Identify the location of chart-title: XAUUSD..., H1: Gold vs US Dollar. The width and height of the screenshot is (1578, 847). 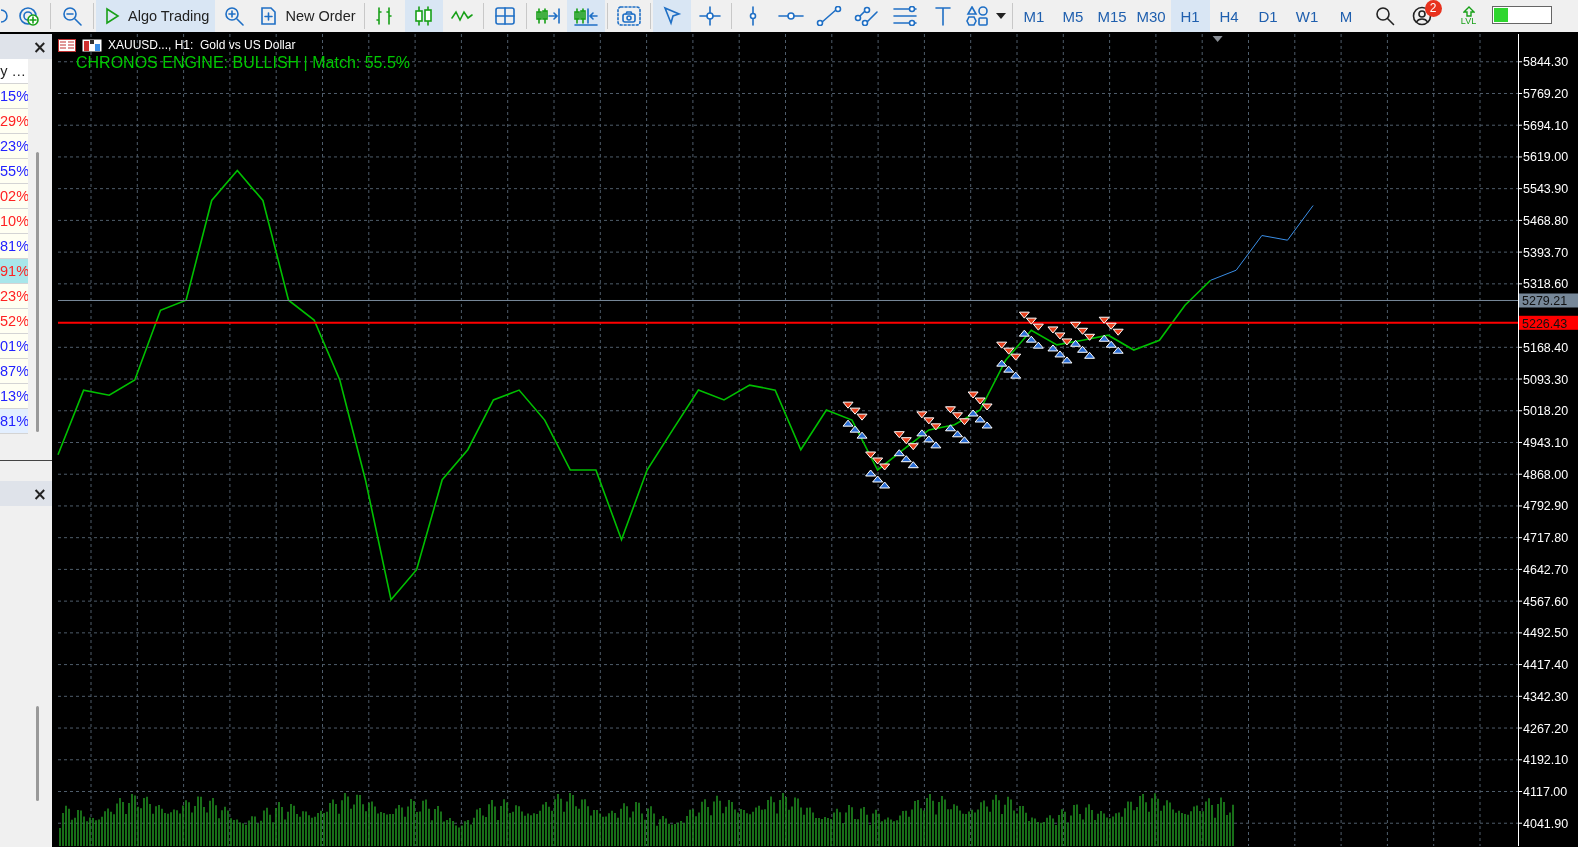
(202, 45).